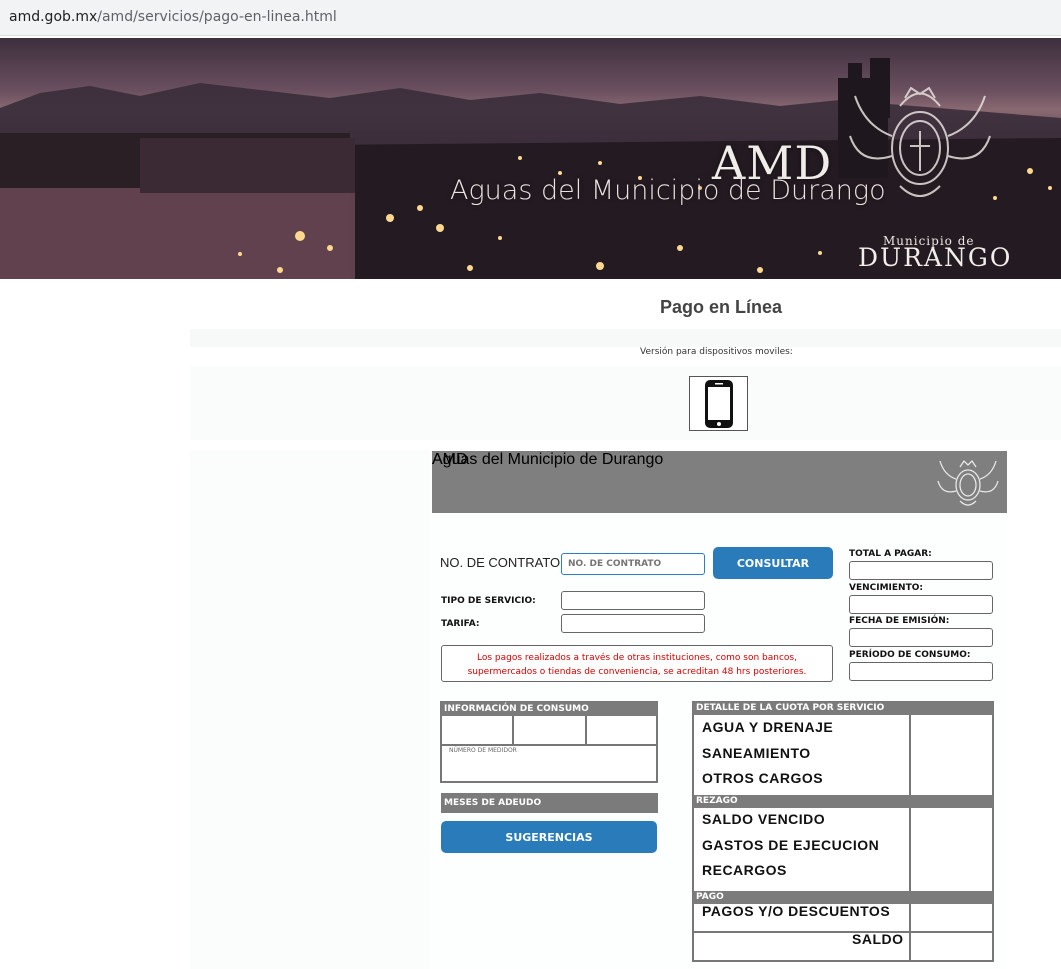 The height and width of the screenshot is (969, 1061). Describe the element at coordinates (921, 570) in the screenshot. I see `total-field` at that location.